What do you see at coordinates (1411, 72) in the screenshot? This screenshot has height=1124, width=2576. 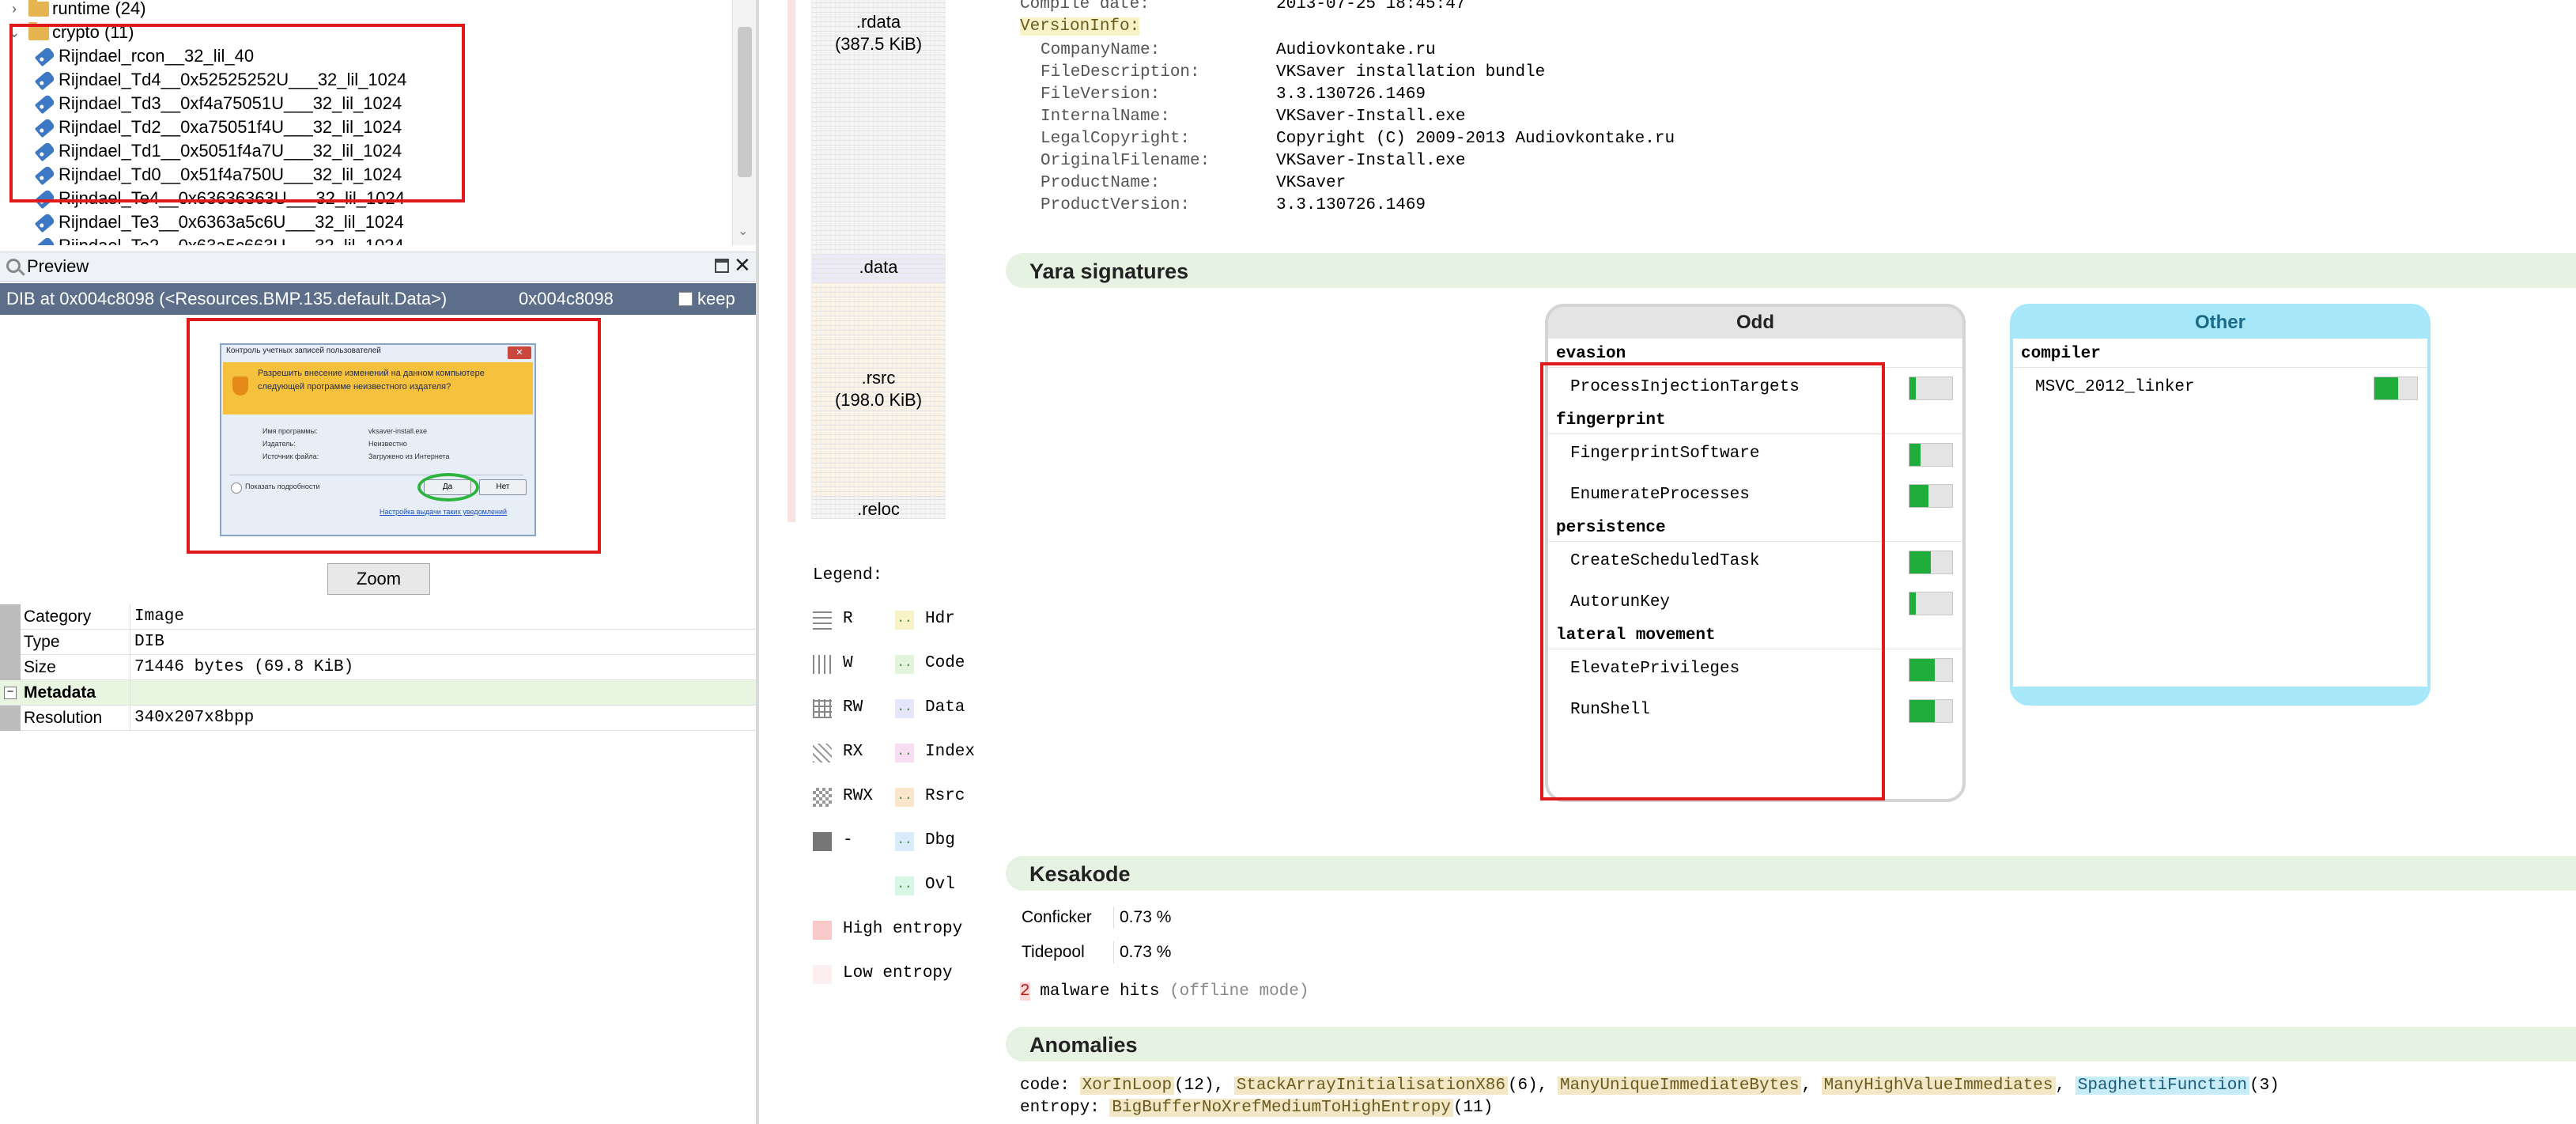 I see `version-info-value: VKSaver installation bundle` at bounding box center [1411, 72].